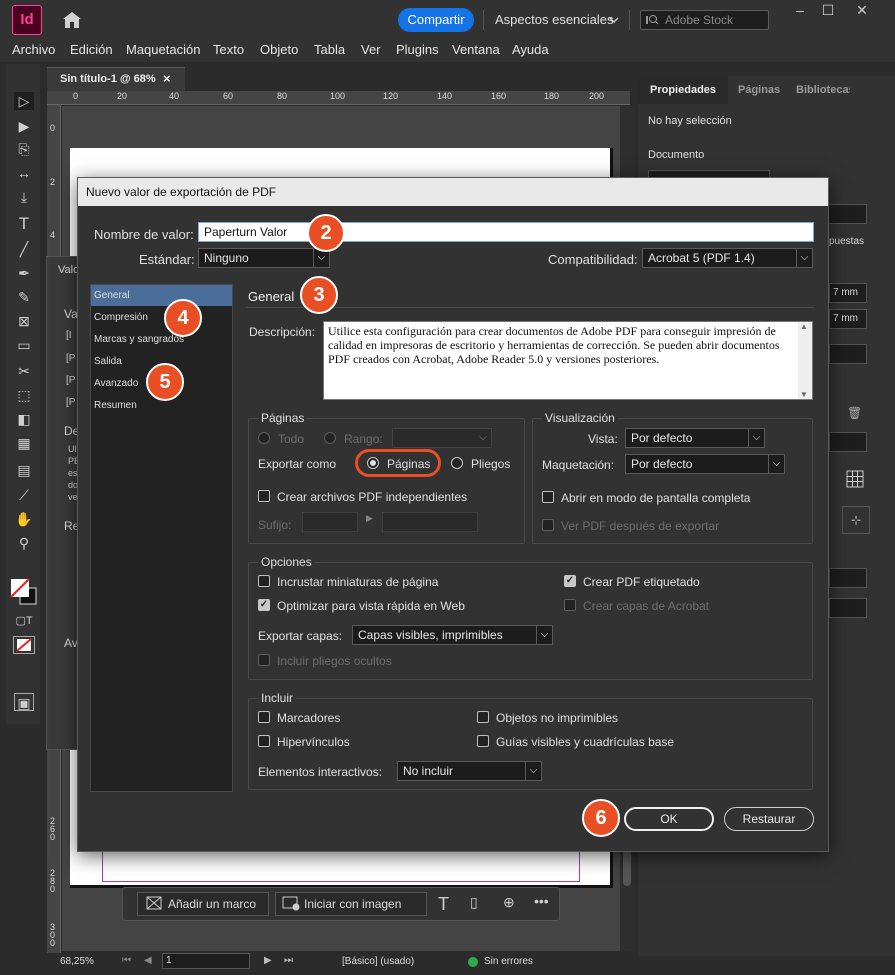 Image resolution: width=895 pixels, height=975 pixels. I want to click on suffix-select, so click(430, 522).